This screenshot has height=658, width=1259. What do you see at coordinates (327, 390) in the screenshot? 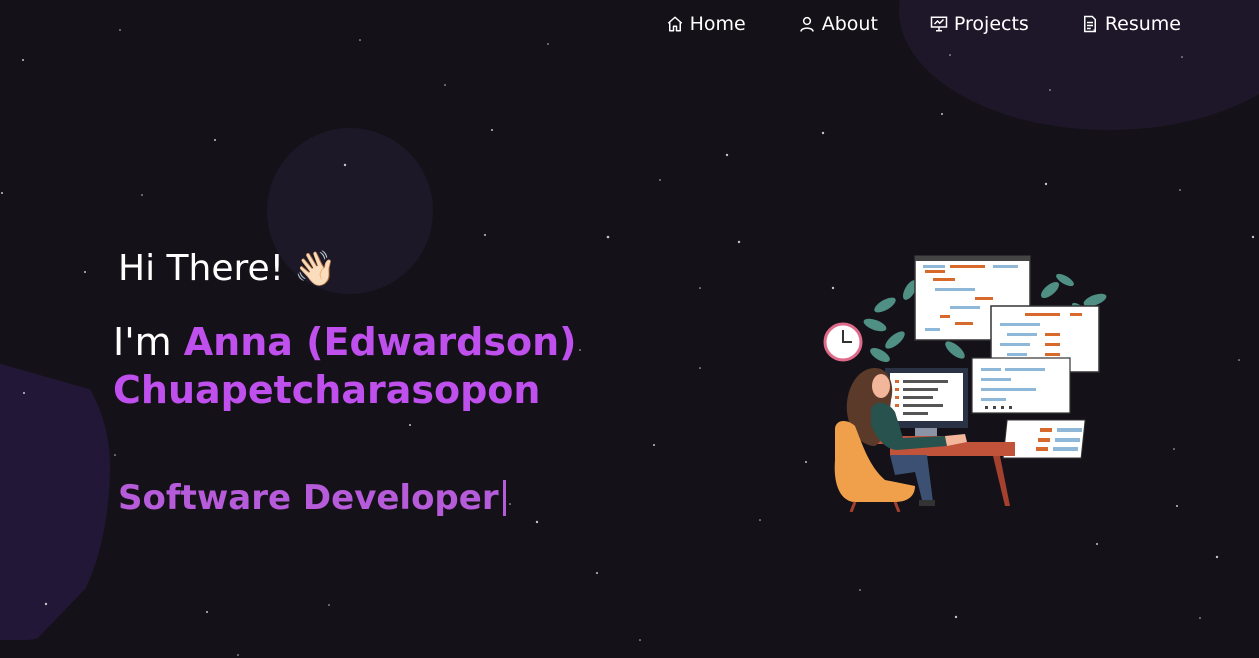
I see `name-line-2: Chuapetcharasopon` at bounding box center [327, 390].